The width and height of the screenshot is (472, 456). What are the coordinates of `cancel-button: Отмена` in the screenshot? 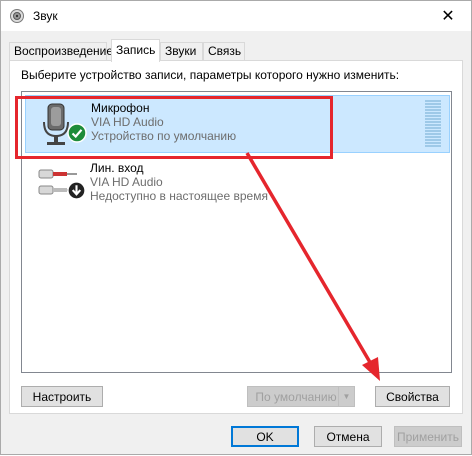 It's located at (348, 436).